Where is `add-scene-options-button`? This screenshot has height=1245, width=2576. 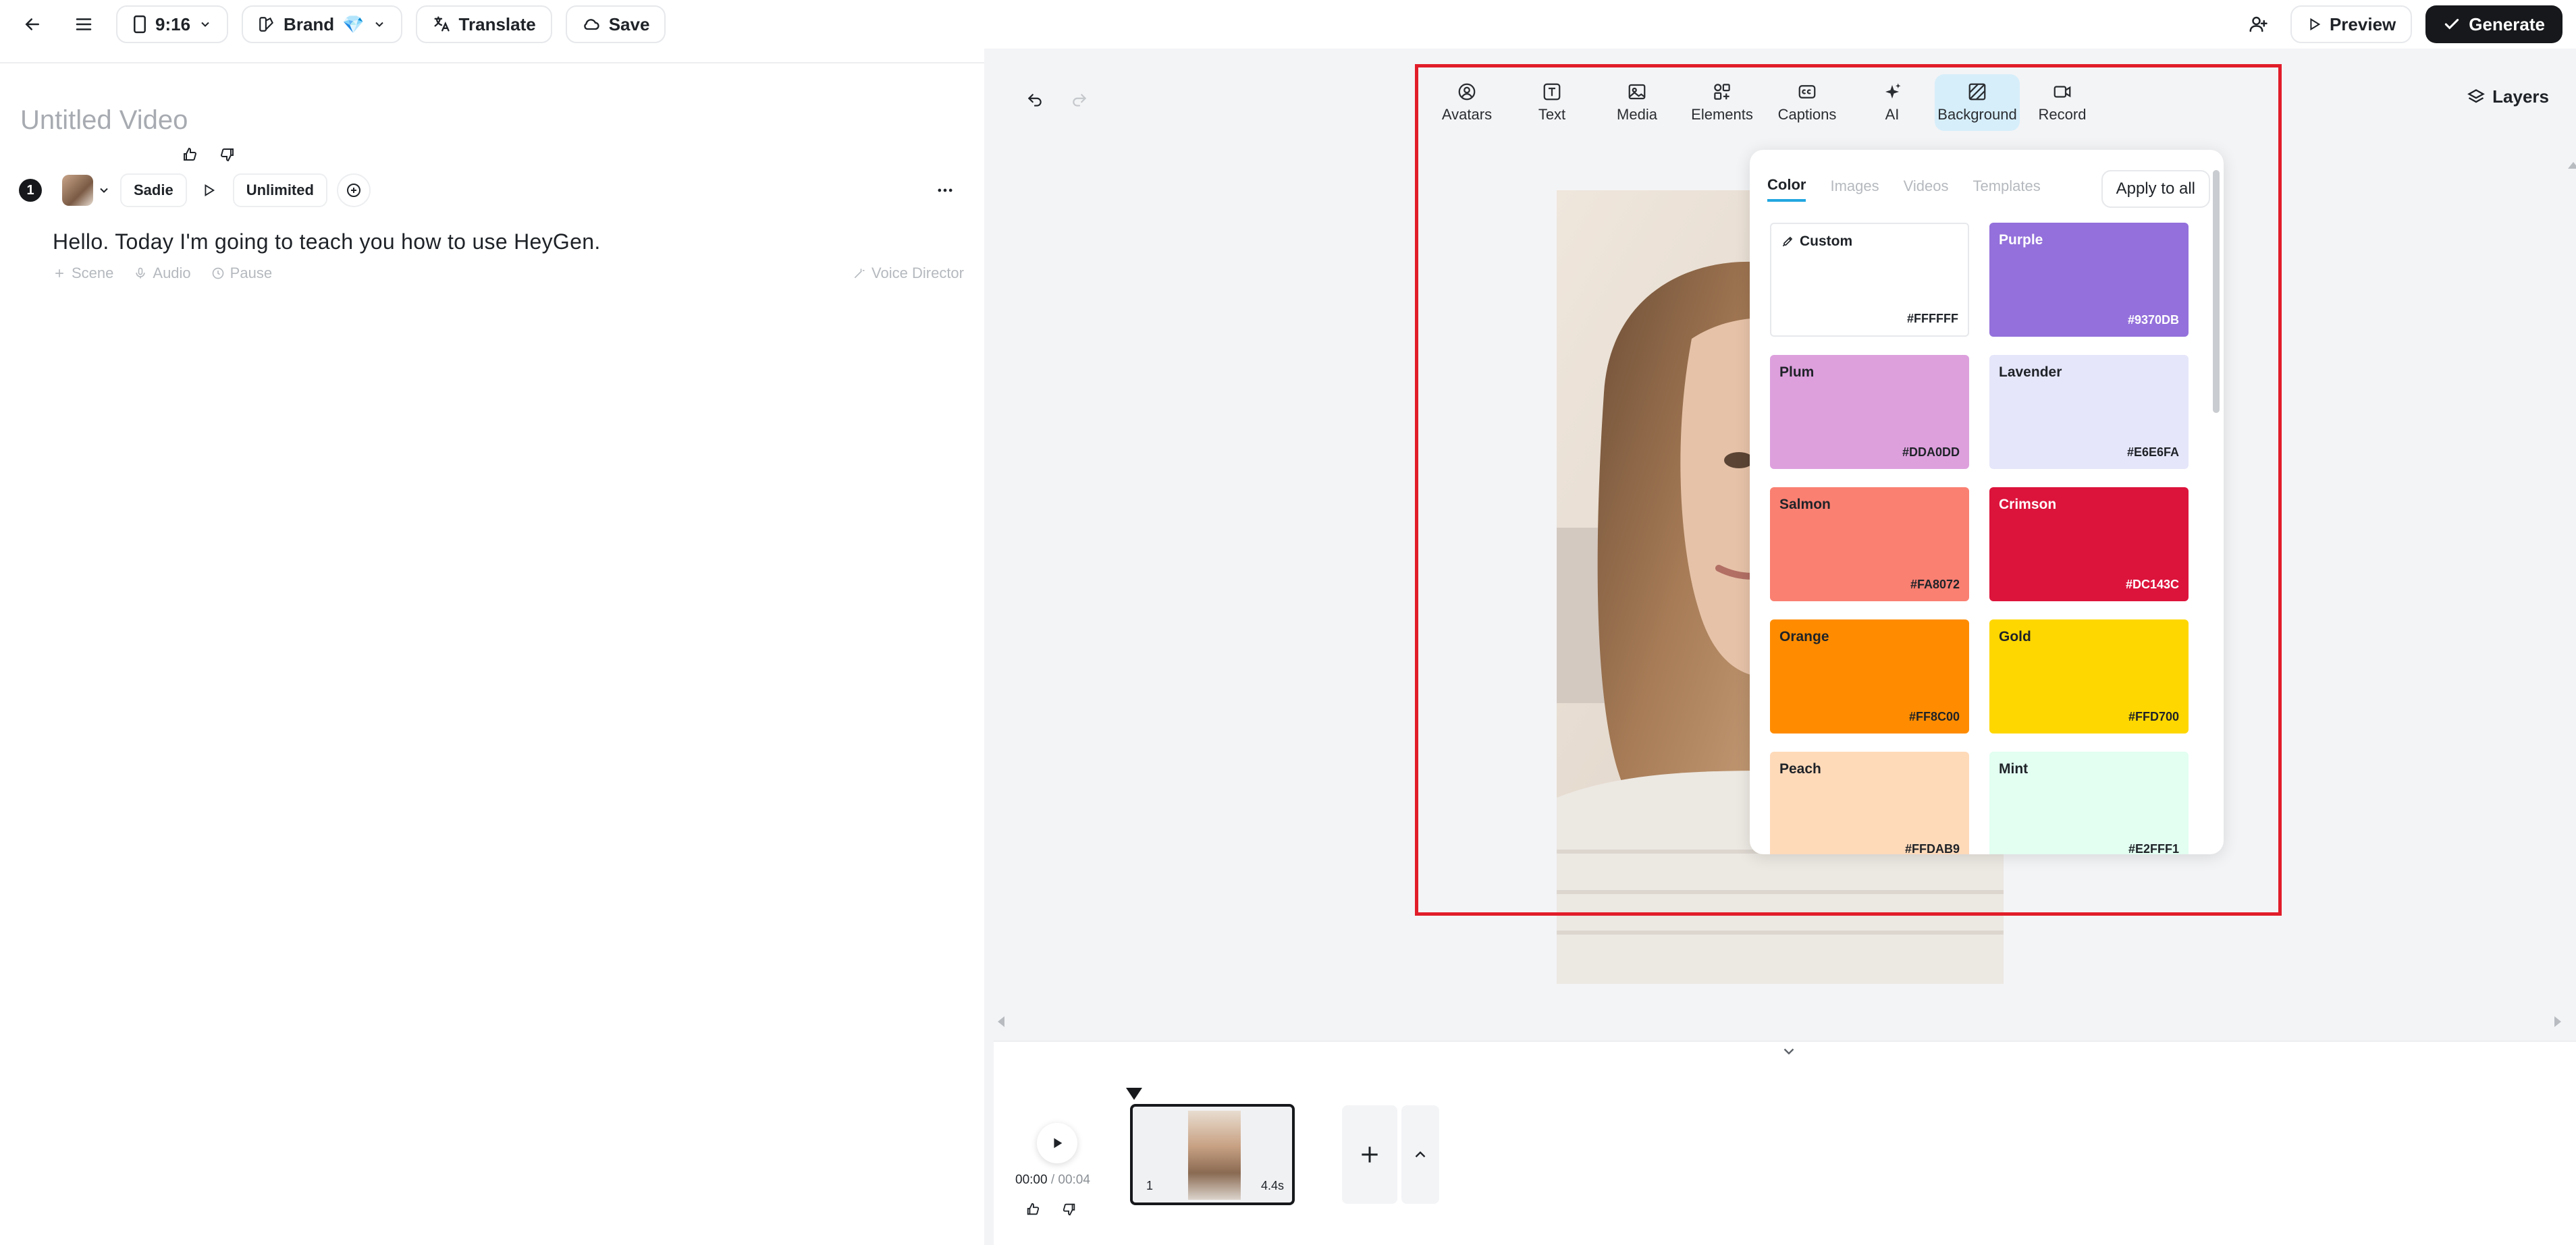 add-scene-options-button is located at coordinates (1420, 1154).